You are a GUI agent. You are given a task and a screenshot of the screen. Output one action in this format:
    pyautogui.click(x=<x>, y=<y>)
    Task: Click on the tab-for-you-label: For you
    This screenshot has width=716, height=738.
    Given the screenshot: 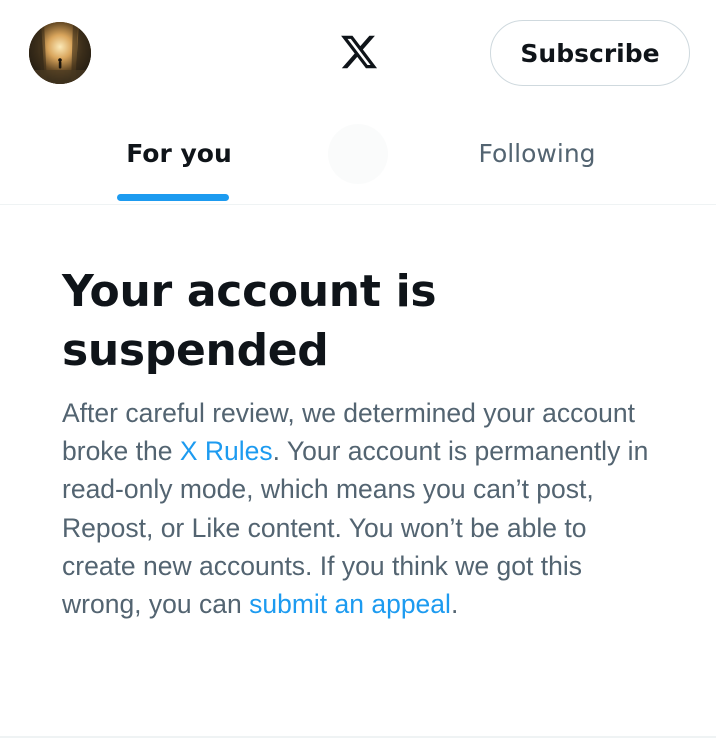 What is the action you would take?
    pyautogui.click(x=179, y=153)
    